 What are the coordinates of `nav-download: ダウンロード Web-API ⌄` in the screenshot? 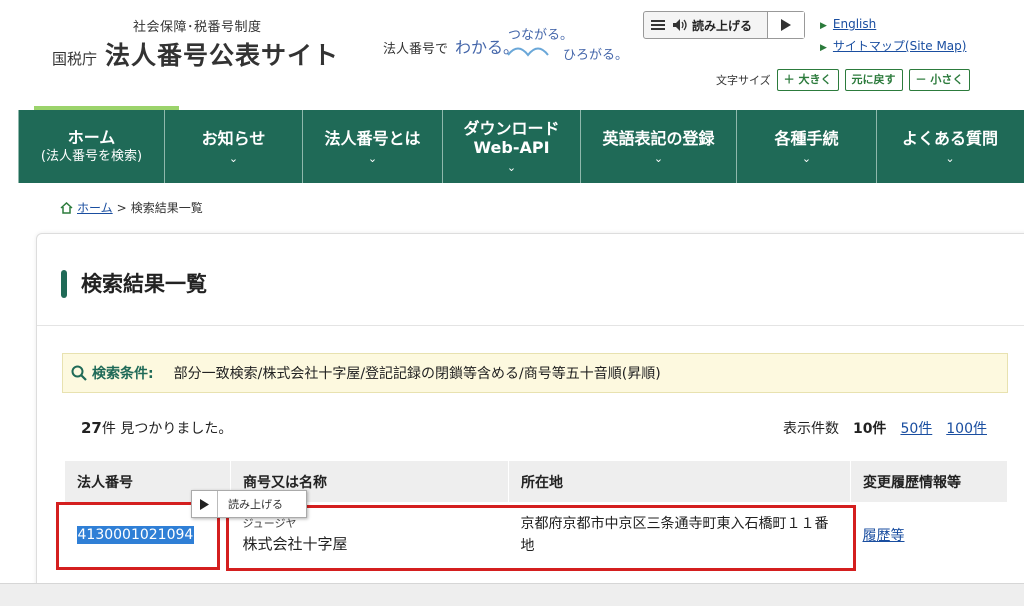 It's located at (512, 146).